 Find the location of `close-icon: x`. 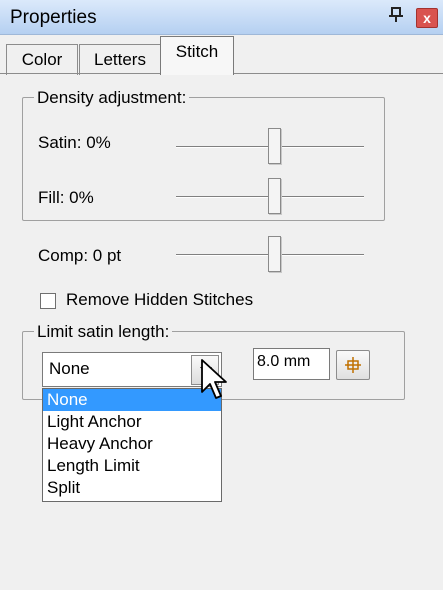

close-icon: x is located at coordinates (427, 18).